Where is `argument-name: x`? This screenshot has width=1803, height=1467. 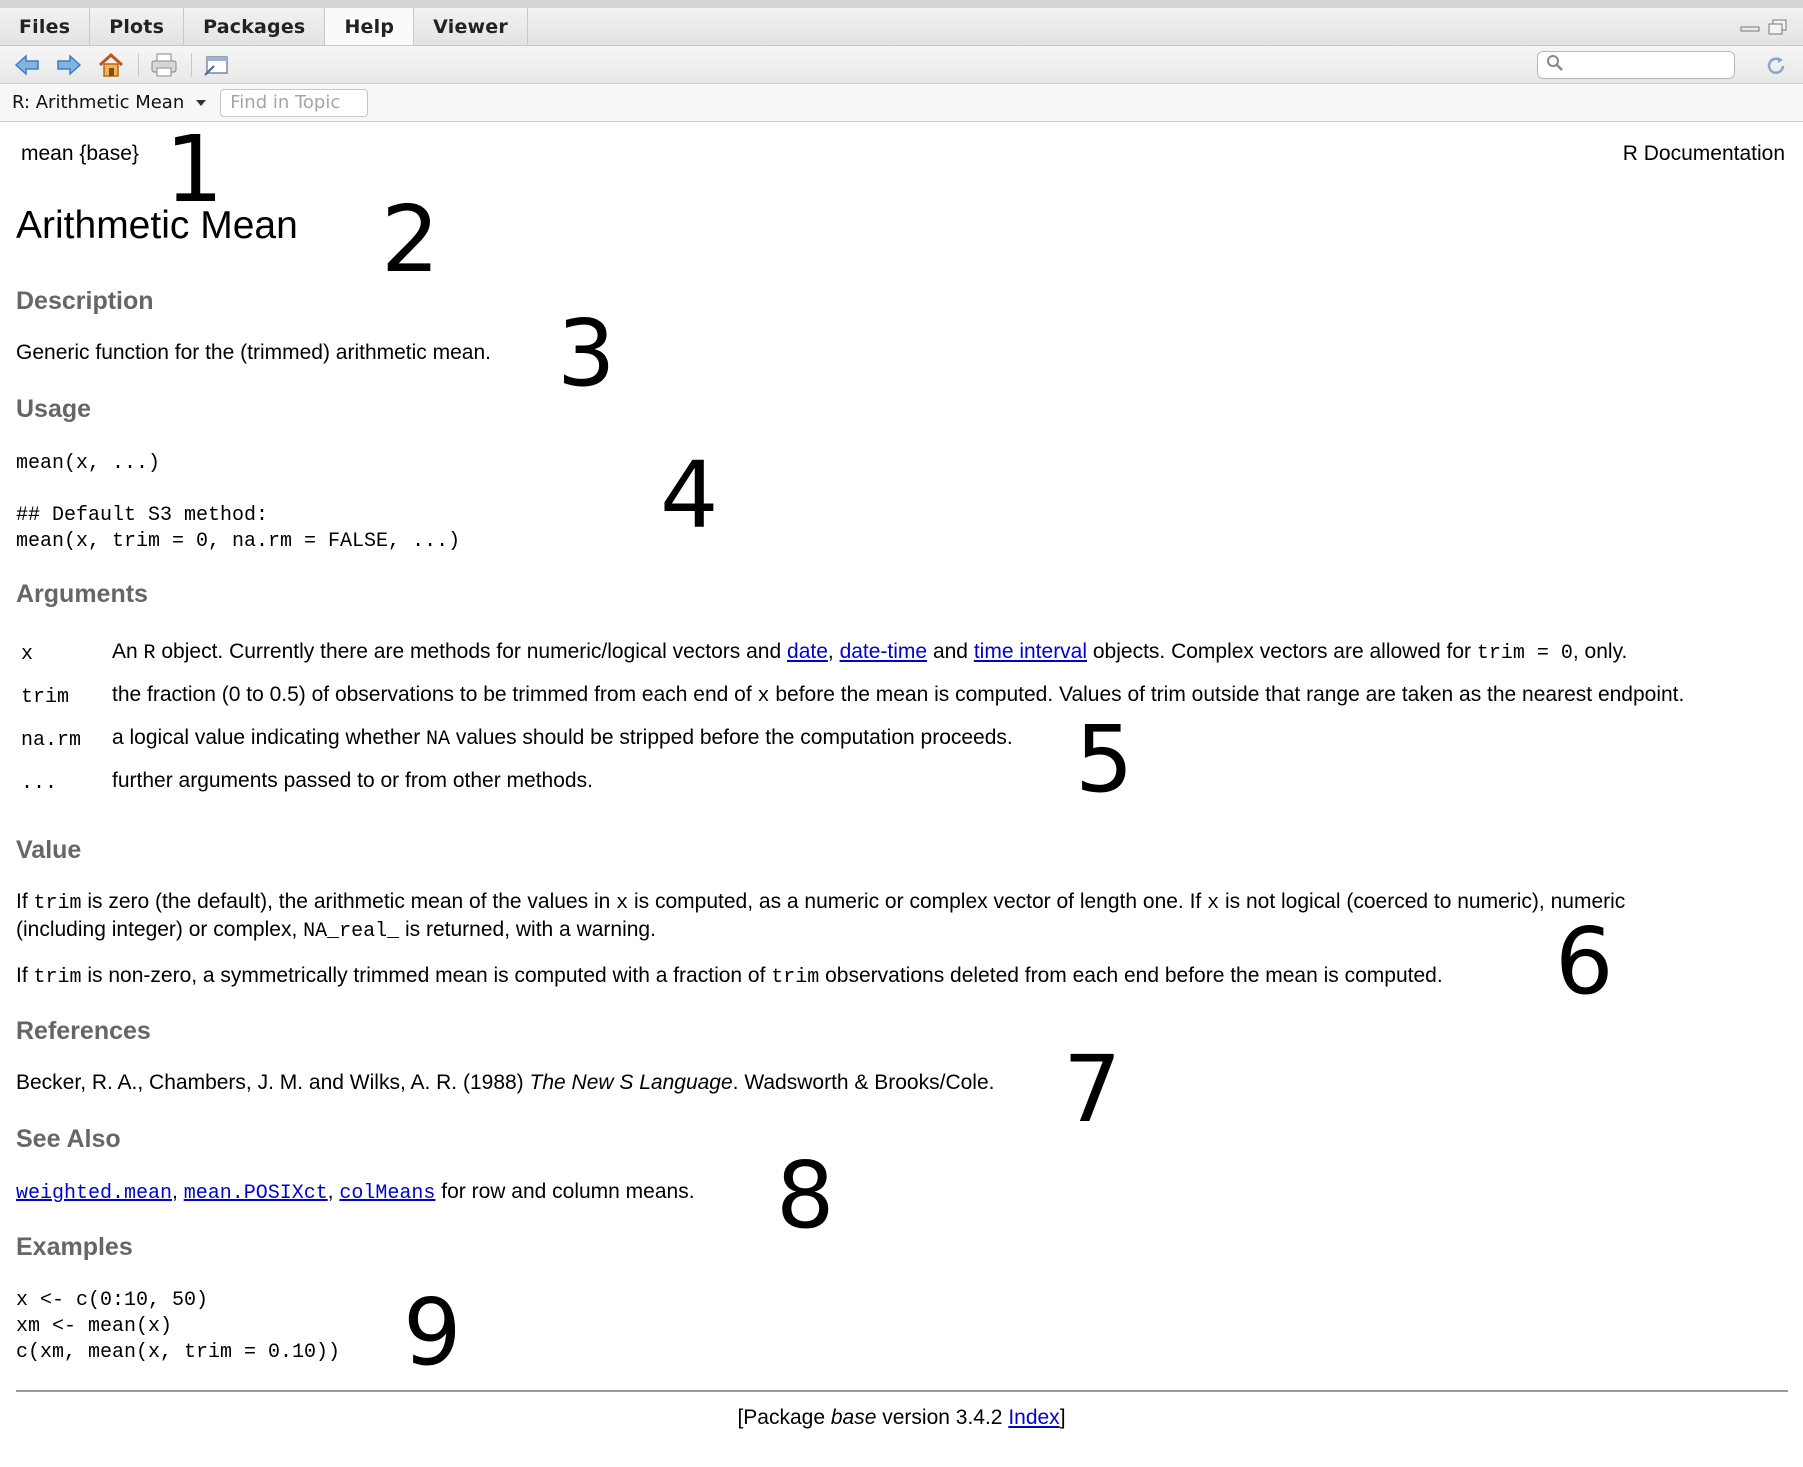
argument-name: x is located at coordinates (27, 654).